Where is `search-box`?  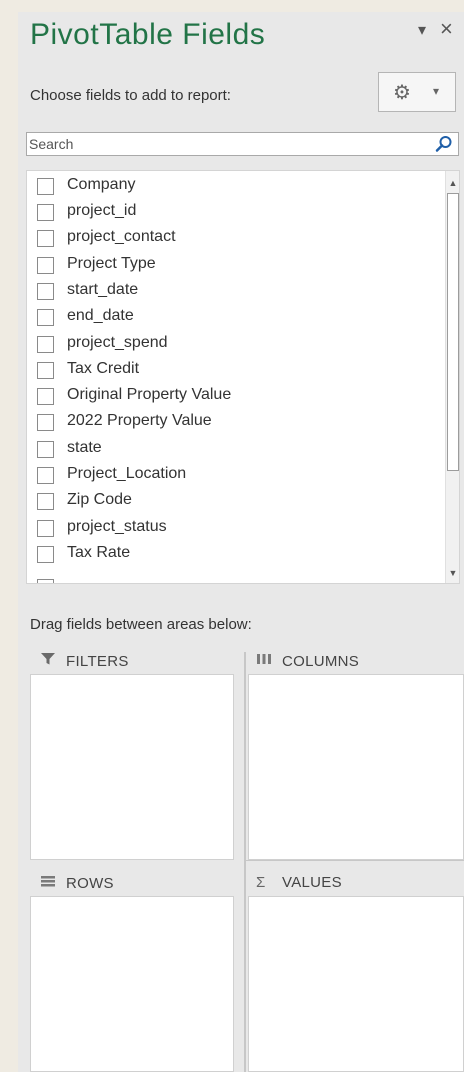 search-box is located at coordinates (242, 144).